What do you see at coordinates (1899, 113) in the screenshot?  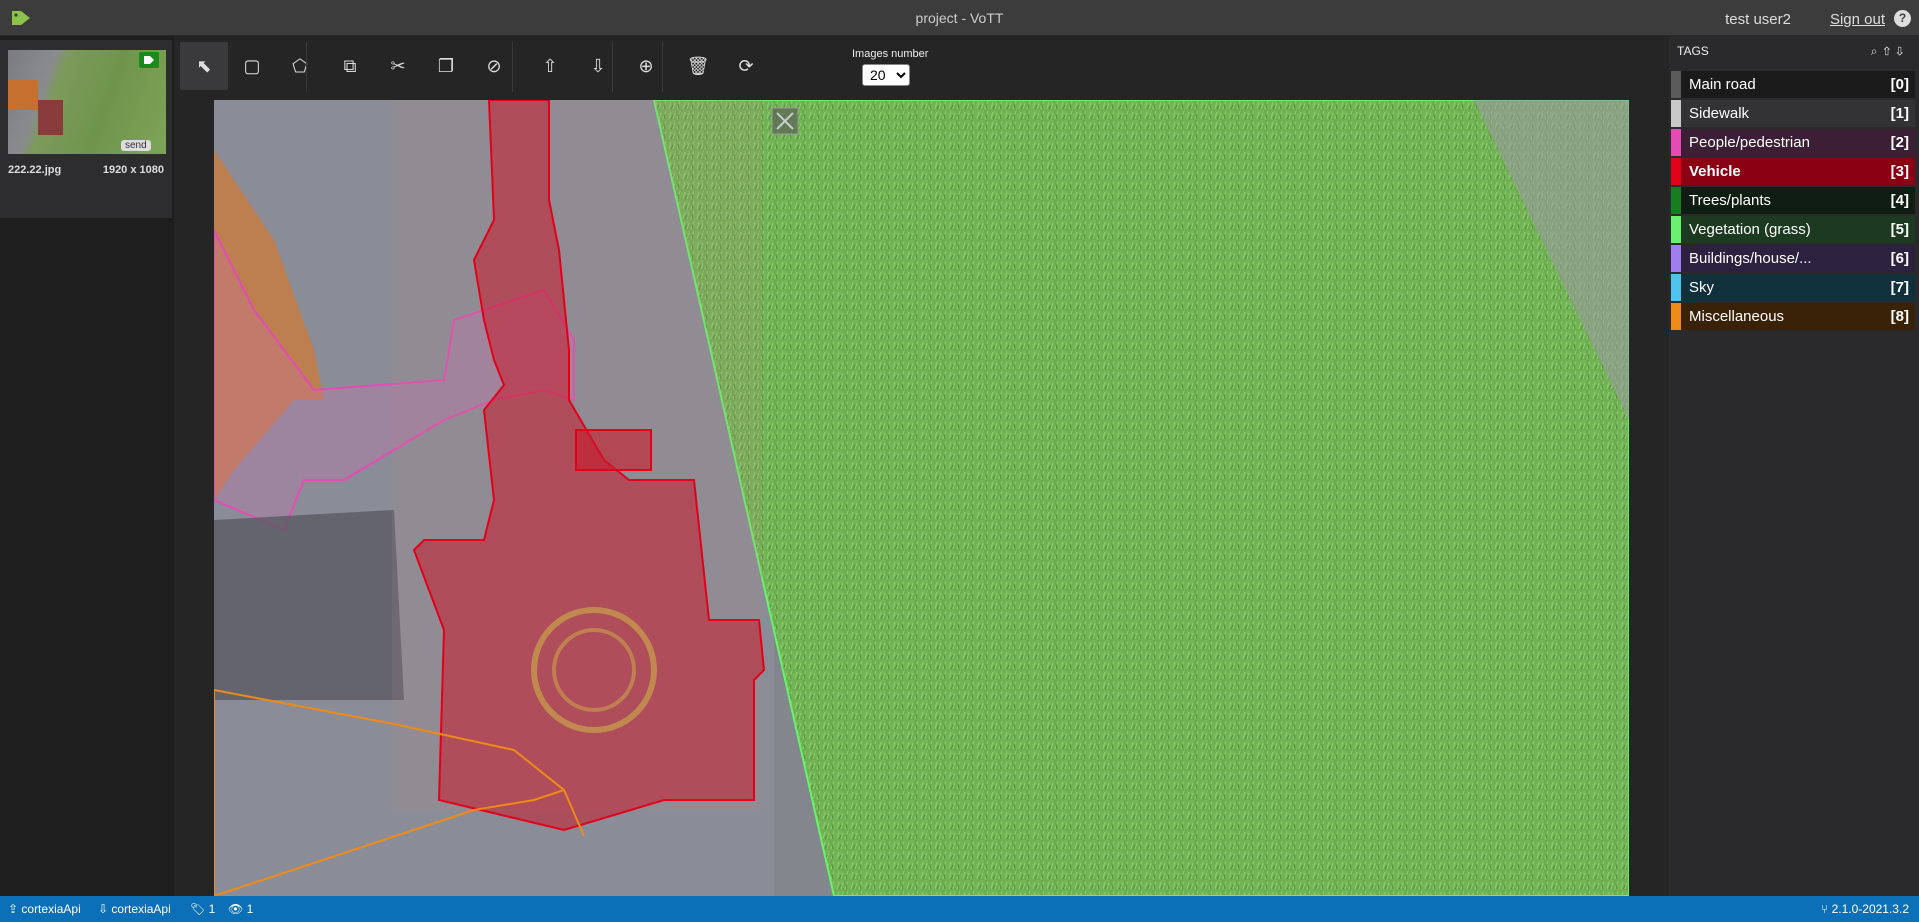 I see `tag-hotkey: [1]` at bounding box center [1899, 113].